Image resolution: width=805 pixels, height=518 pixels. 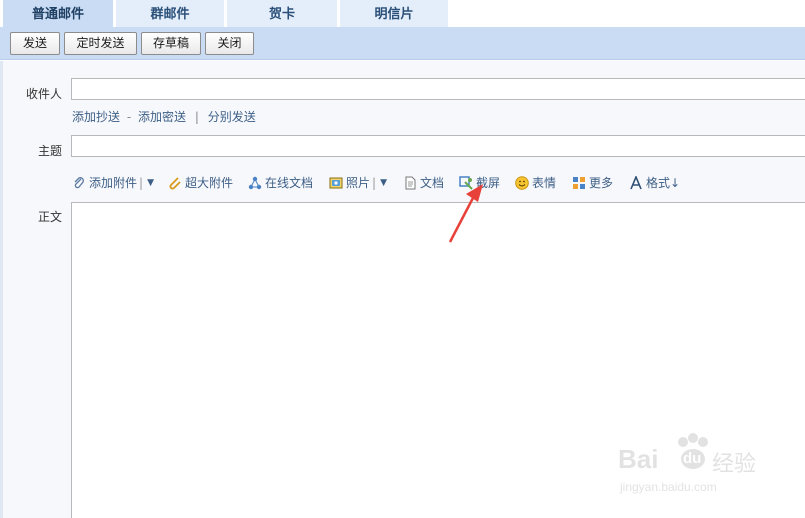 I want to click on emoji-button: 表情, so click(x=535, y=183).